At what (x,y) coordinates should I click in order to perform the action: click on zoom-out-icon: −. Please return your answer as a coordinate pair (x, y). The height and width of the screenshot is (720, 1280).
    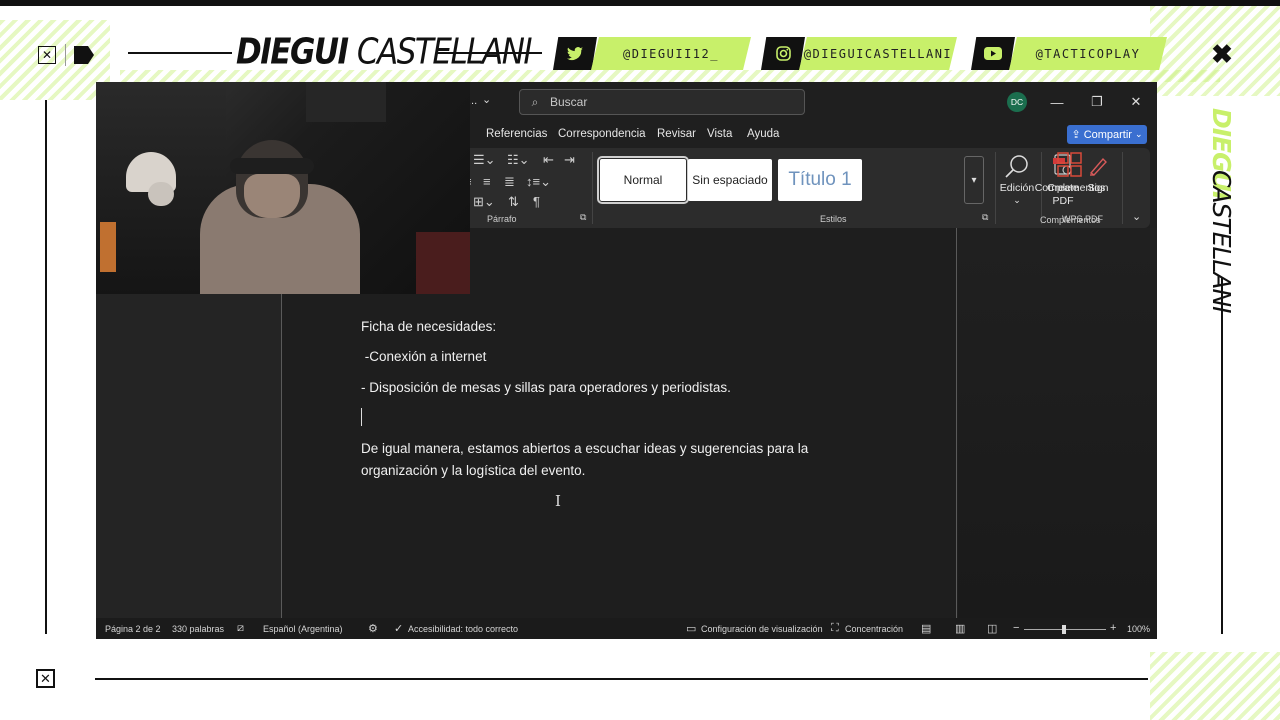
    Looking at the image, I should click on (1016, 628).